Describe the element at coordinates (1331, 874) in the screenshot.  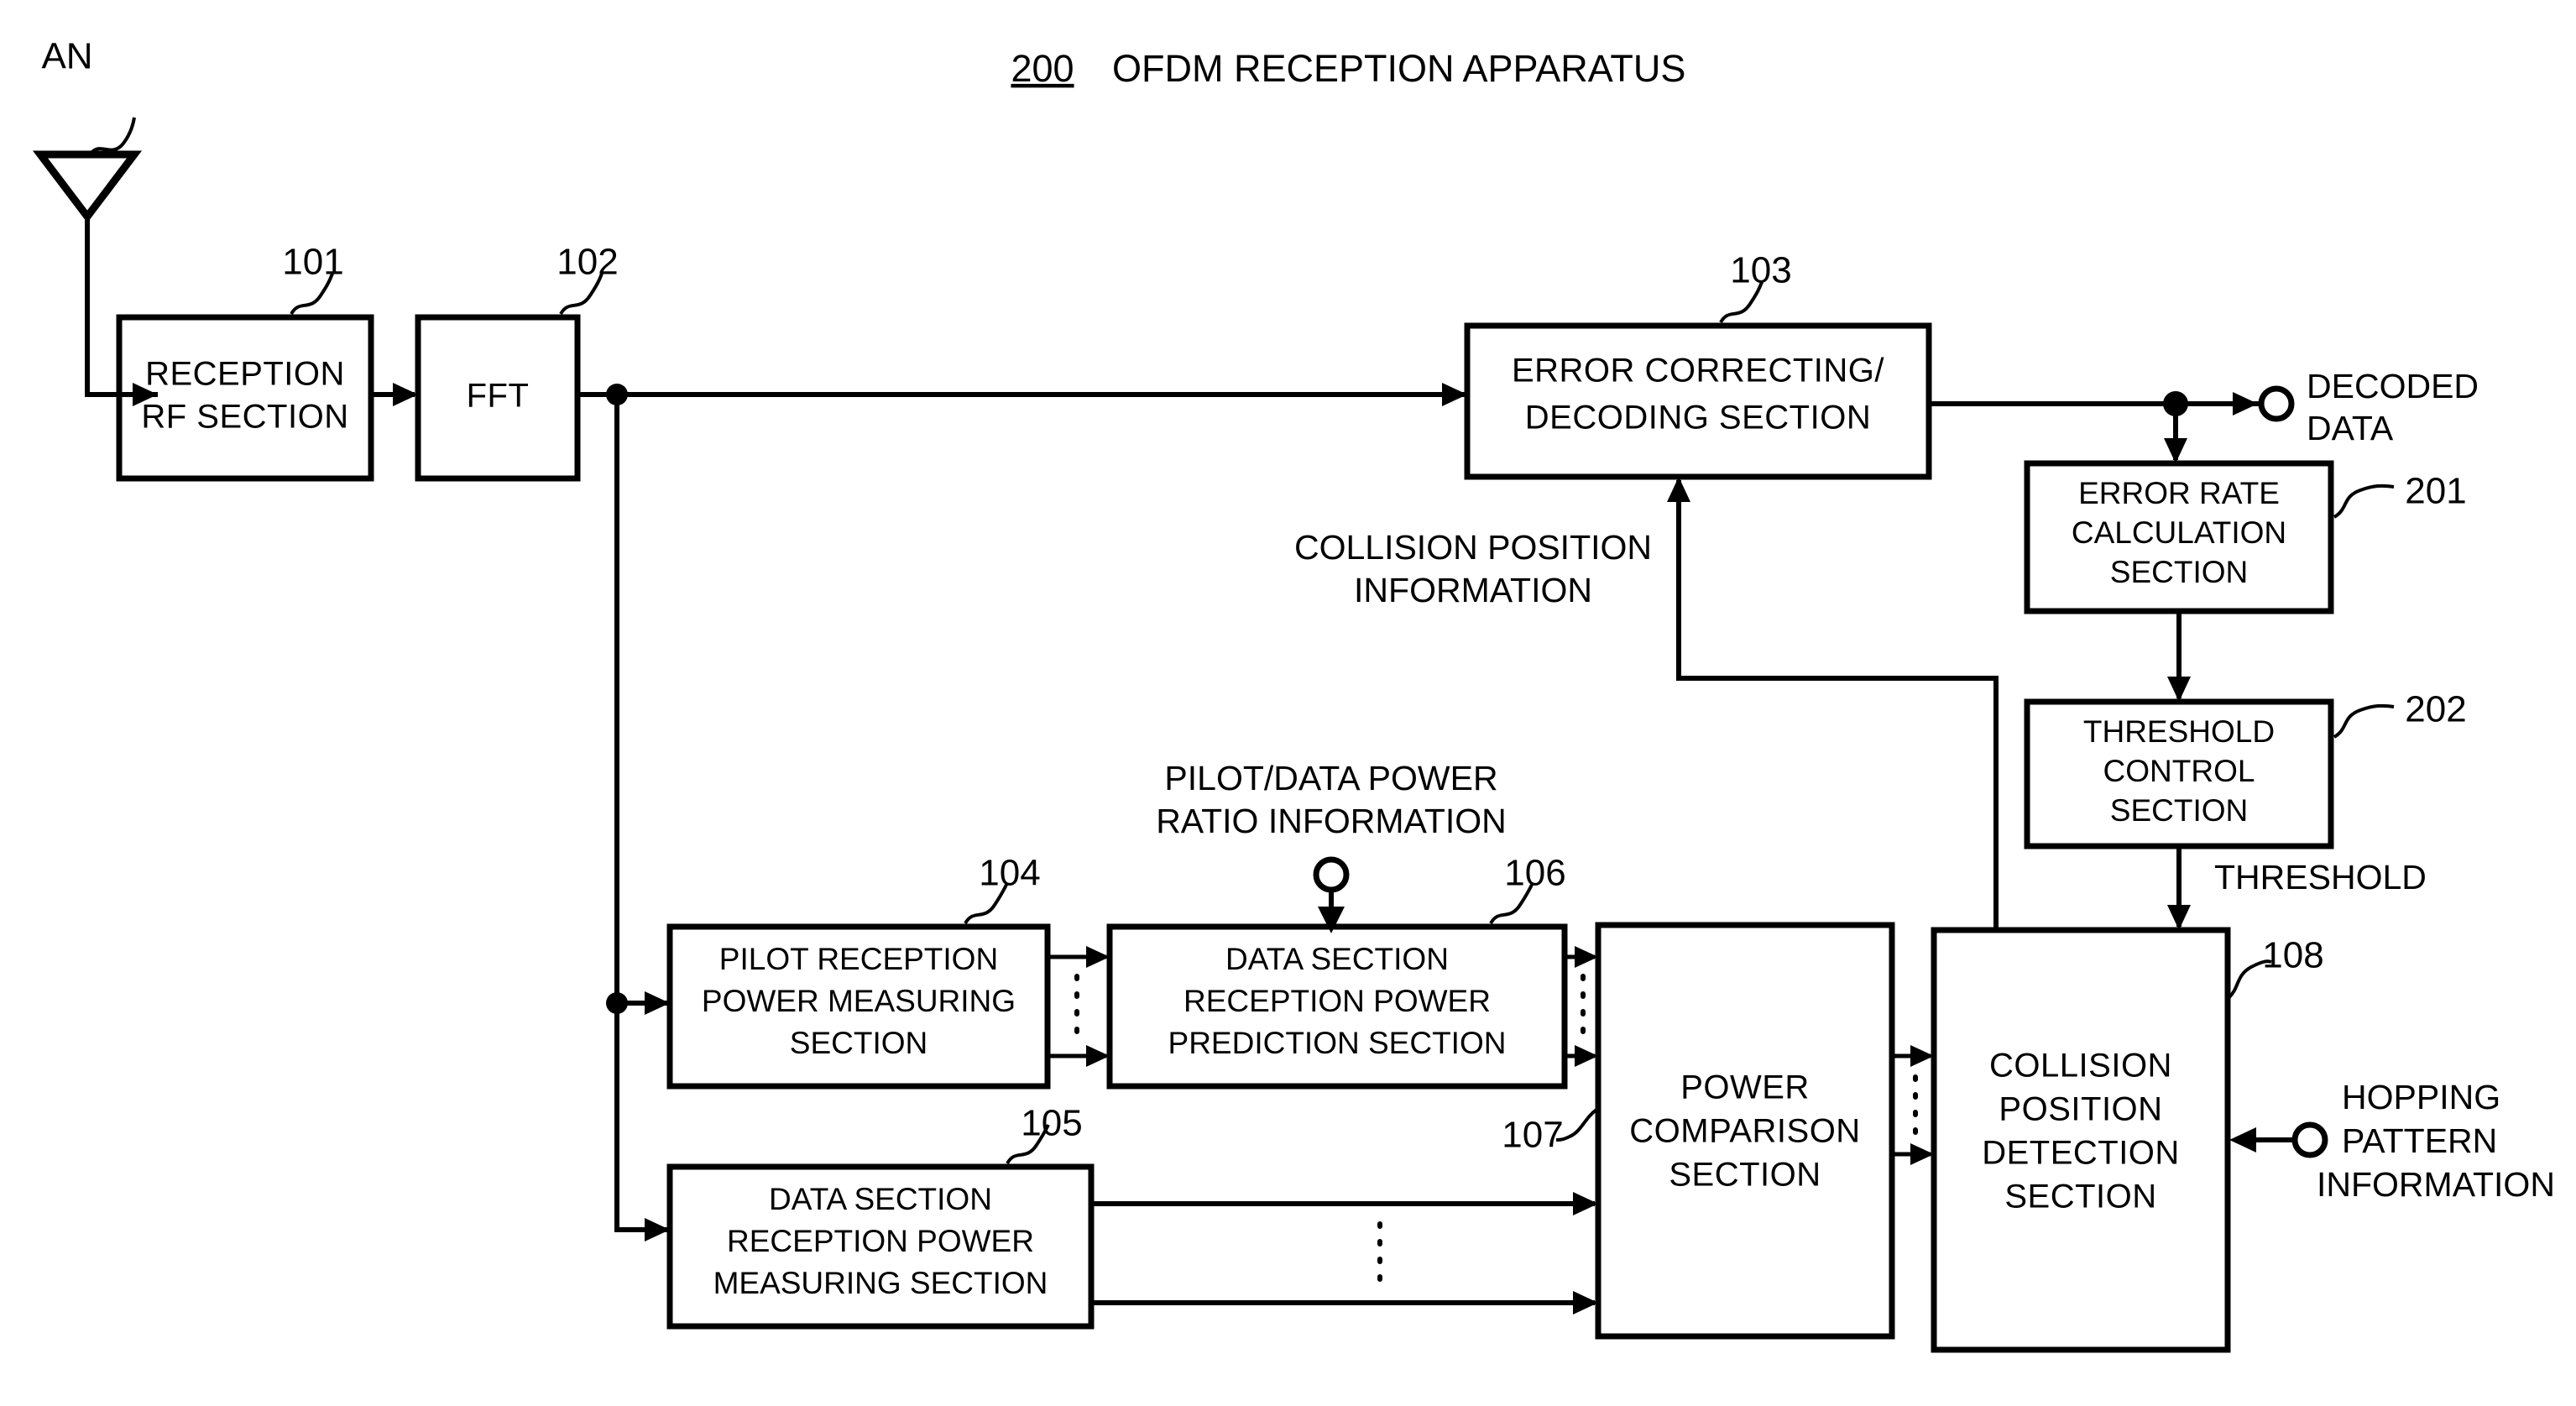
I see `pilot-data-power-ratio-terminal` at that location.